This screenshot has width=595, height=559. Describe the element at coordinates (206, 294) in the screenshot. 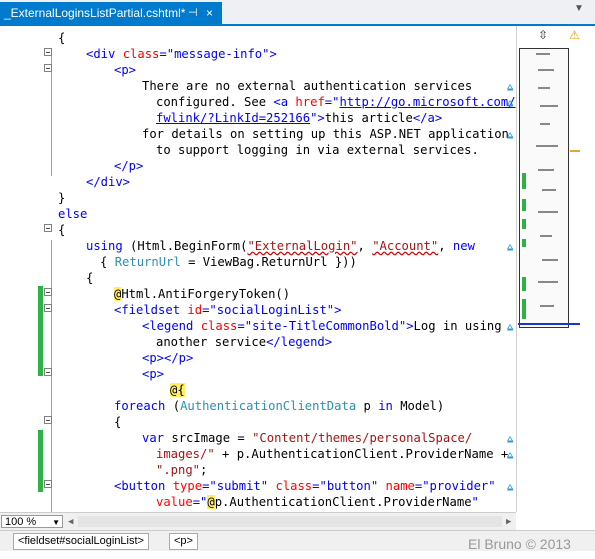

I see `code-token: Html.AntiForgeryToken()` at that location.